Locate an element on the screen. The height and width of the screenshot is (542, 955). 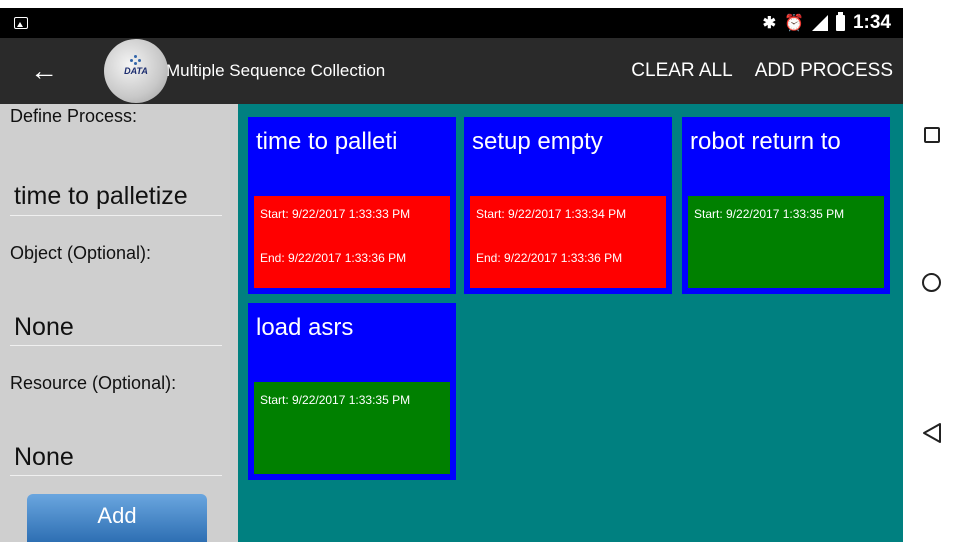
object-field: None is located at coordinates (44, 327).